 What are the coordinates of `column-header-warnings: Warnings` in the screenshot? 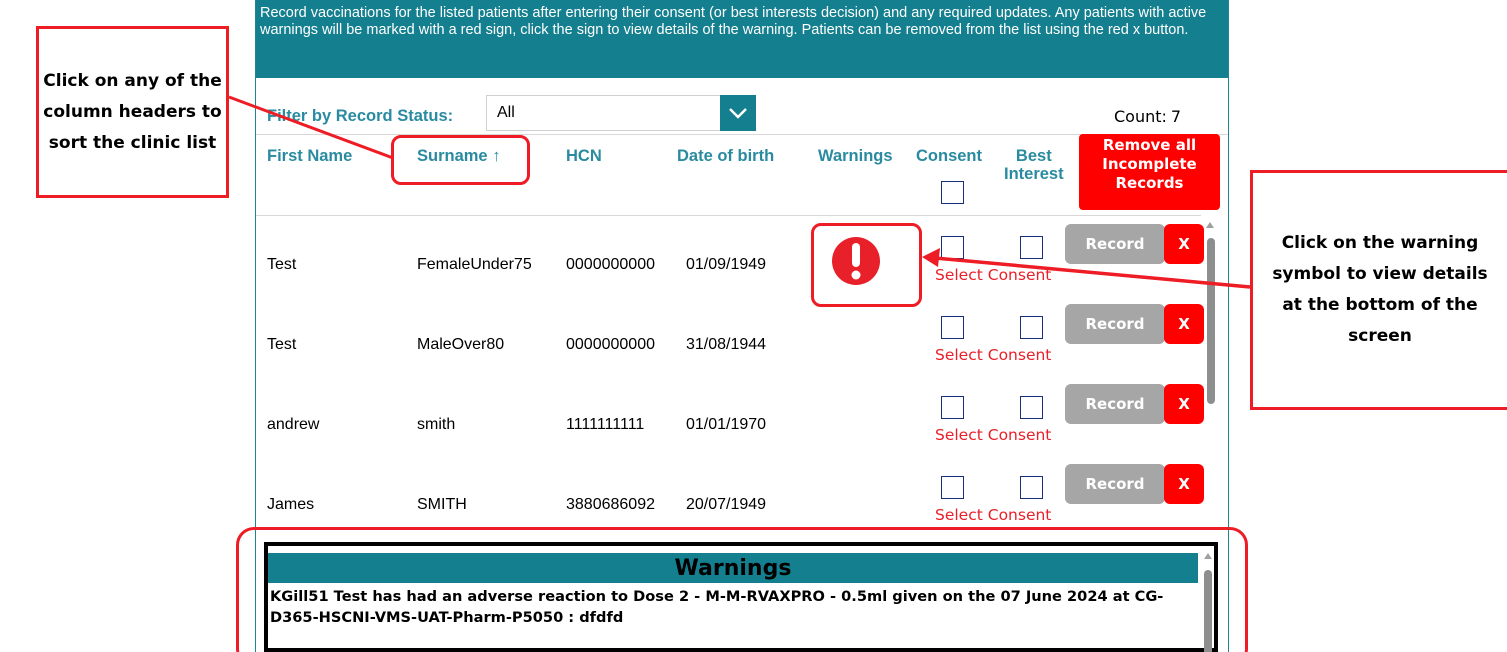 It's located at (855, 156).